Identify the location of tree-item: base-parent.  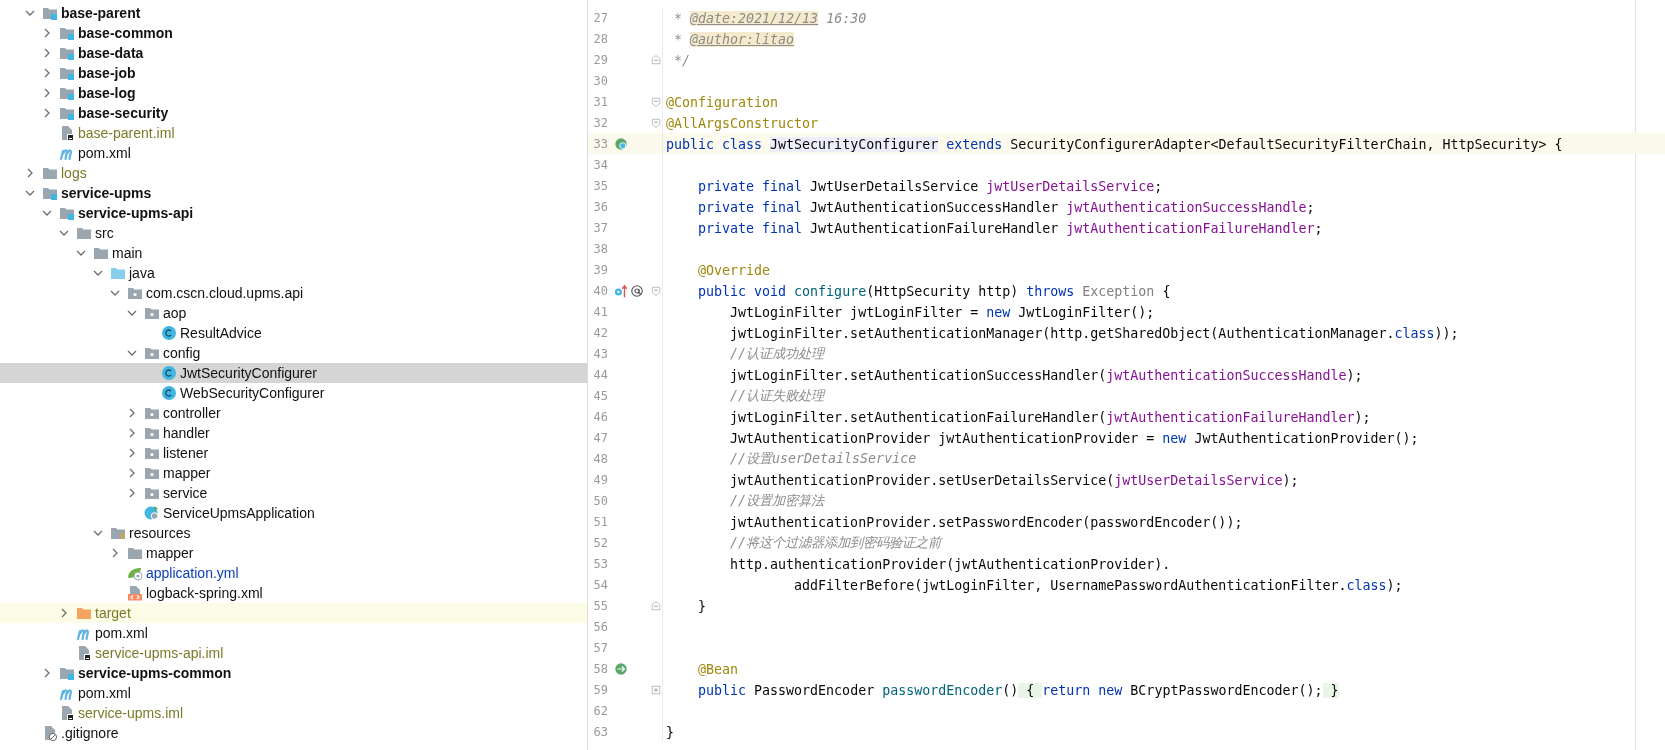
(293, 13).